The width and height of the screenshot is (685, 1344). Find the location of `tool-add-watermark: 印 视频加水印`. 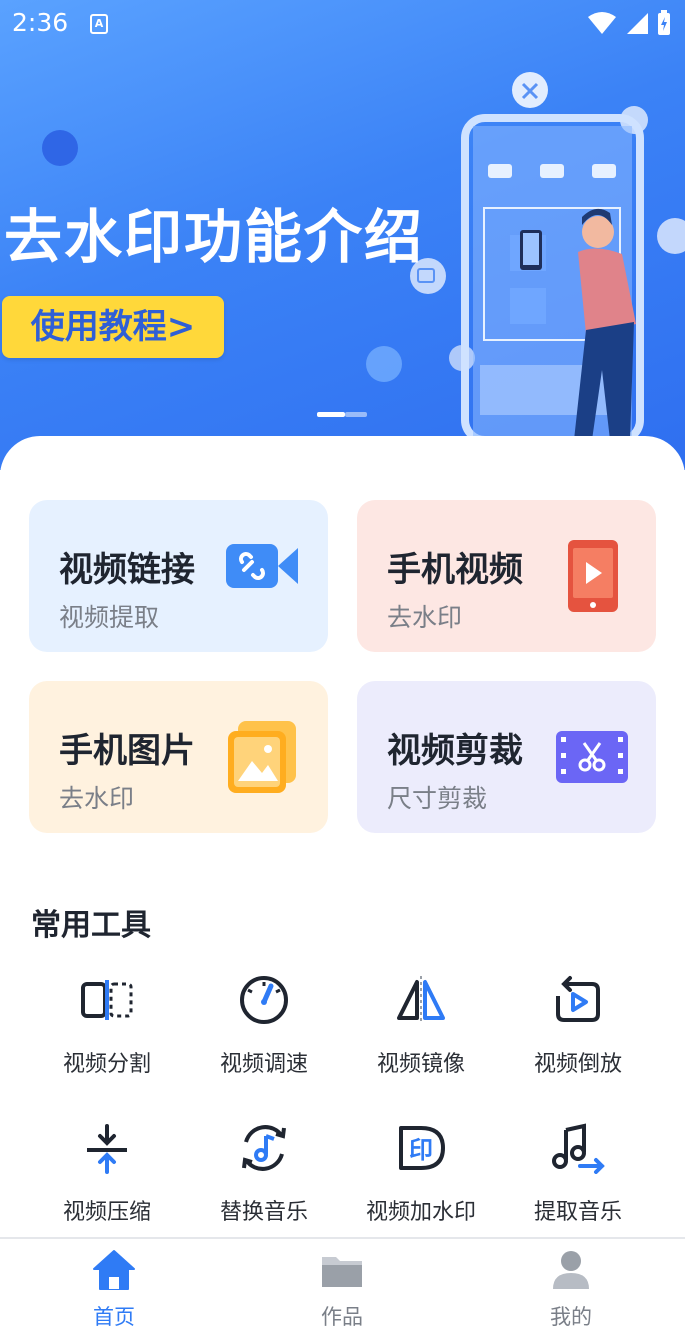

tool-add-watermark: 印 视频加水印 is located at coordinates (421, 1173).